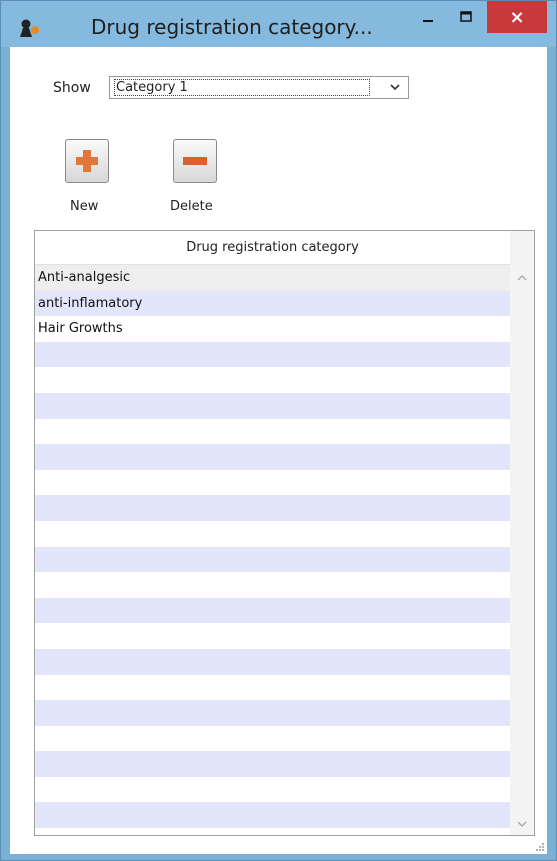  Describe the element at coordinates (522, 278) in the screenshot. I see `scroll-up-arrow-icon` at that location.